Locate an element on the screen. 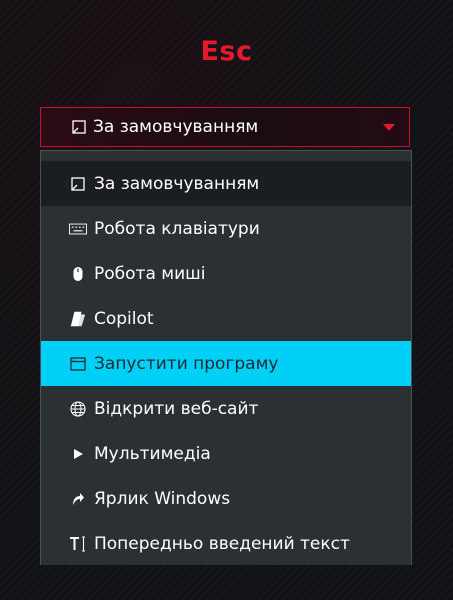 The image size is (453, 600). option-multimedia: Мультимедіа is located at coordinates (226, 453).